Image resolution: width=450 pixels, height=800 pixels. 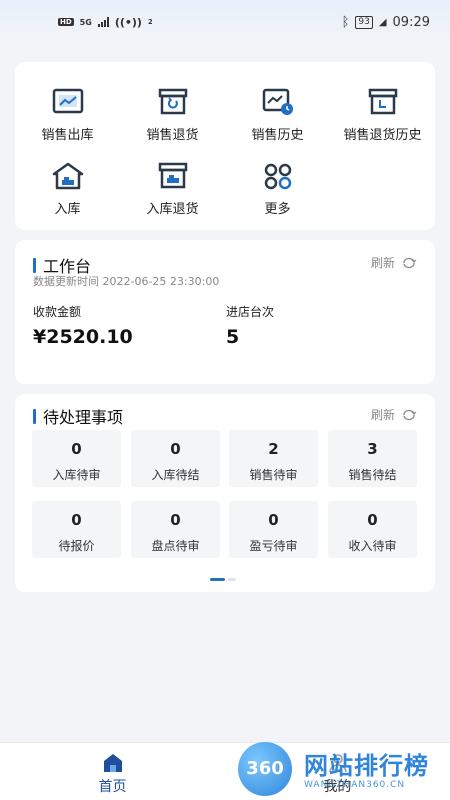 I want to click on inbound-return-icon, so click(x=172, y=175).